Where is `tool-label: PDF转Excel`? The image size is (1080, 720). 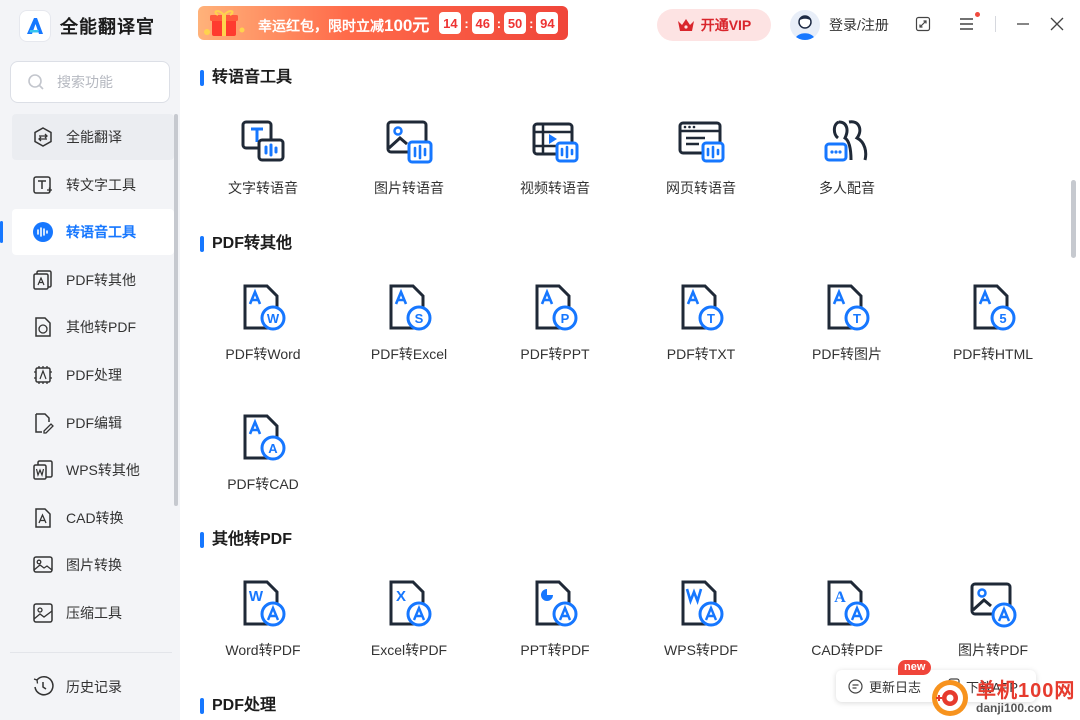
tool-label: PDF转Excel is located at coordinates (409, 354).